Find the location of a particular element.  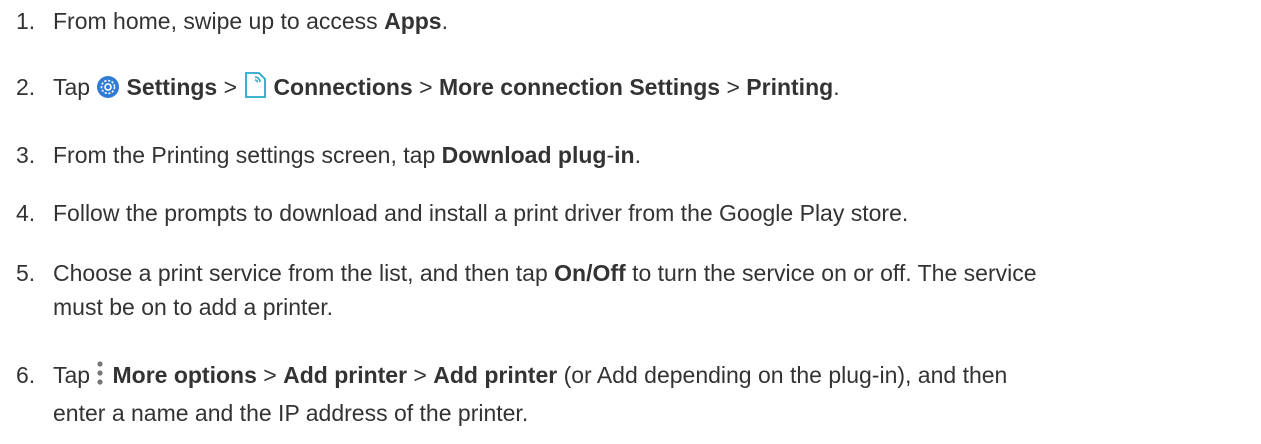

connections-icon is located at coordinates (255, 89).